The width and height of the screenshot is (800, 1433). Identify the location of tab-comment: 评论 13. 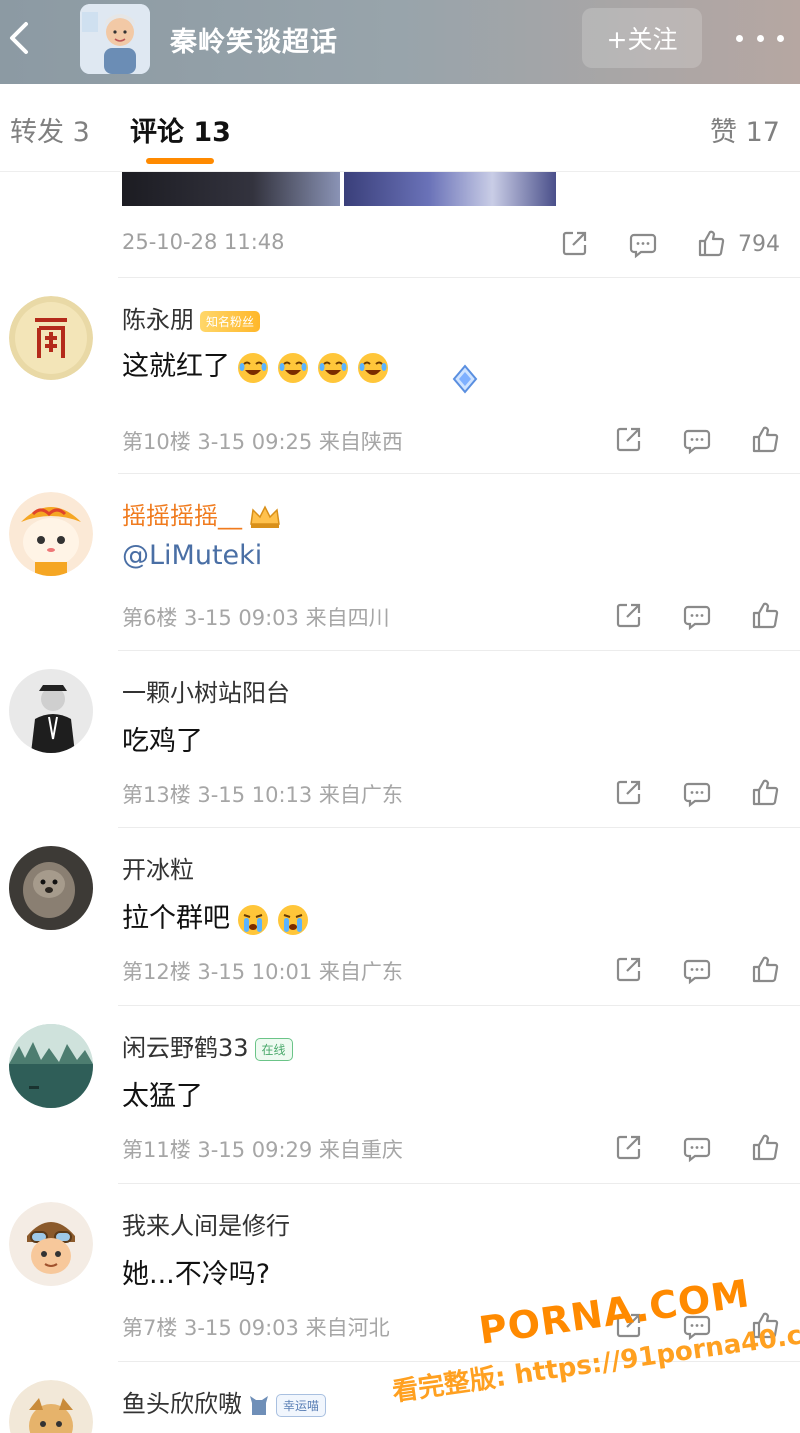
(180, 129).